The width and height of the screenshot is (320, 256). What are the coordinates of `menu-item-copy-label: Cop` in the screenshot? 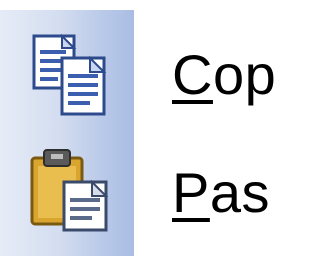 It's located at (224, 74).